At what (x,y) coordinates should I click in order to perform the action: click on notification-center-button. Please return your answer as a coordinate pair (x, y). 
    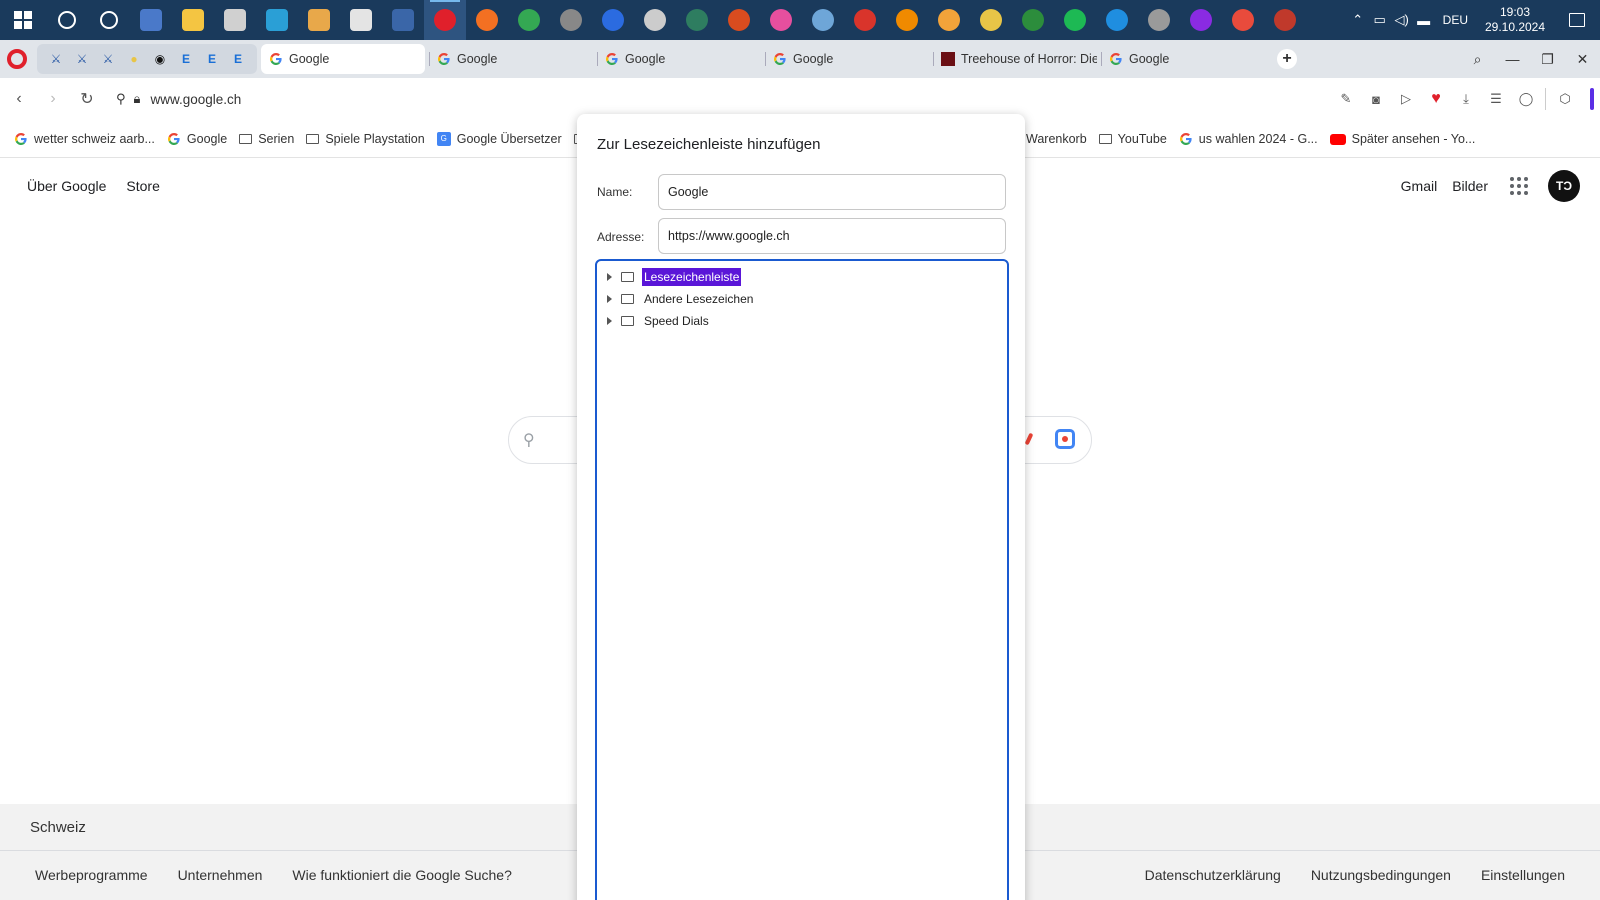
    Looking at the image, I should click on (1577, 20).